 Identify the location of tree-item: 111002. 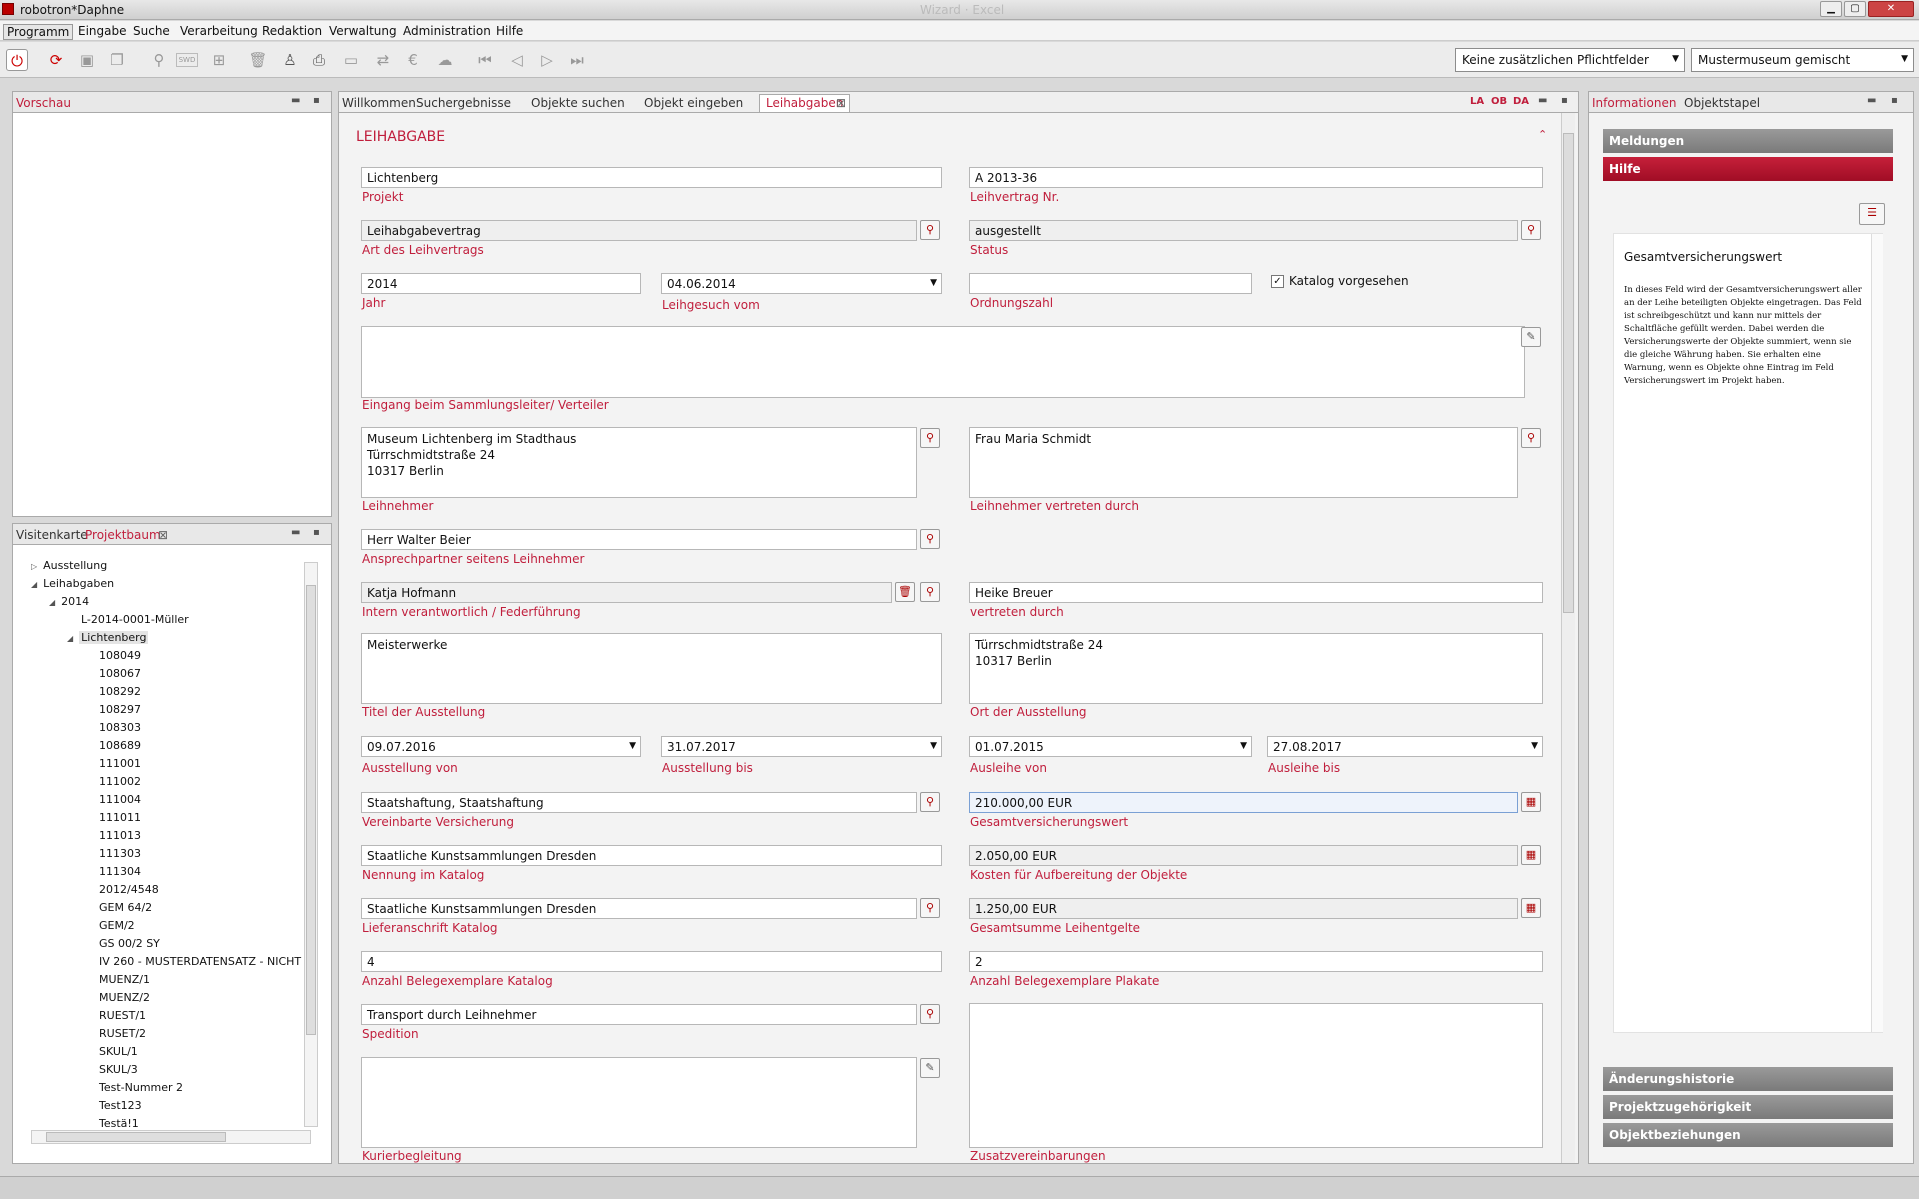
(113, 781).